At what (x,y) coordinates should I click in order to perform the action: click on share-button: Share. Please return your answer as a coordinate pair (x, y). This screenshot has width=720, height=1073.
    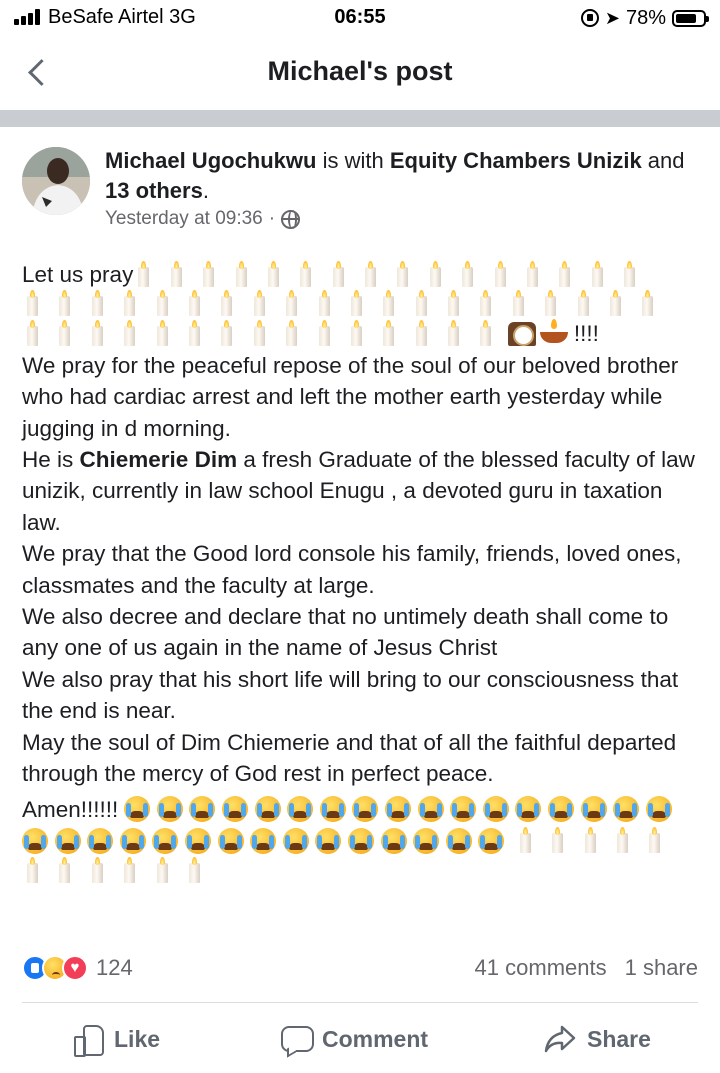
    Looking at the image, I should click on (597, 1039).